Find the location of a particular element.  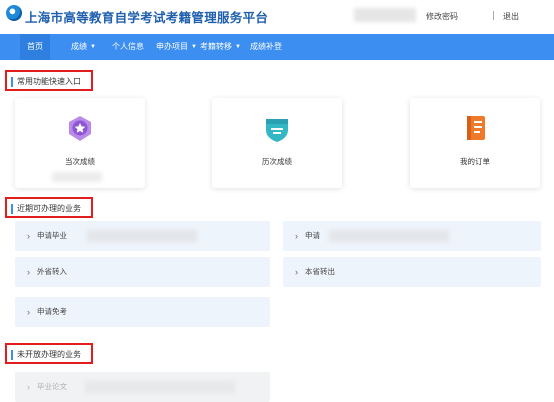

main-nav: 首页 成绩 ▼ 个人信息 申办项目 ▼ 考籍转移 ▼ 成绩补登 is located at coordinates (277, 47).